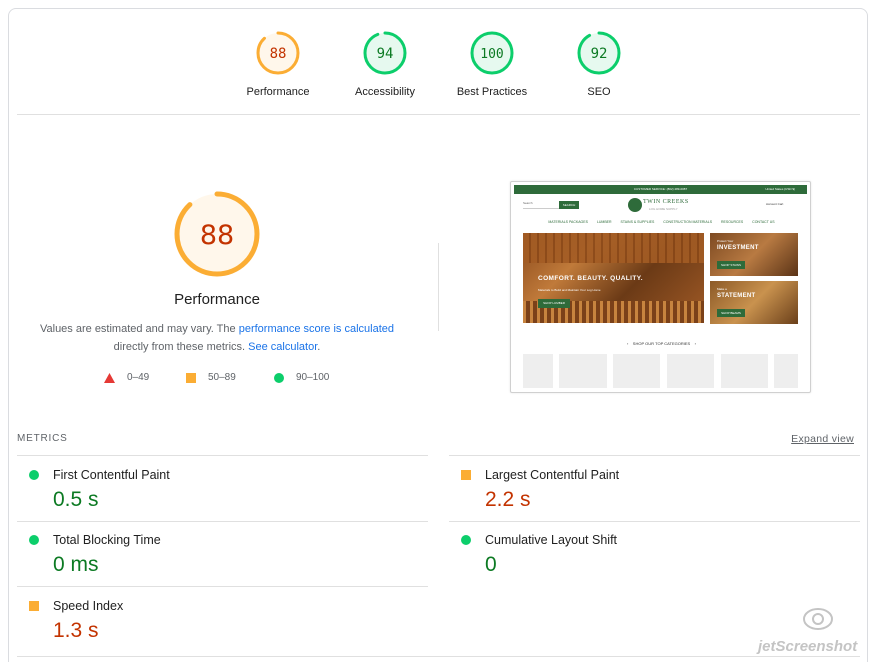 Image resolution: width=874 pixels, height=662 pixels. I want to click on metrics-header: METRICS, so click(42, 438).